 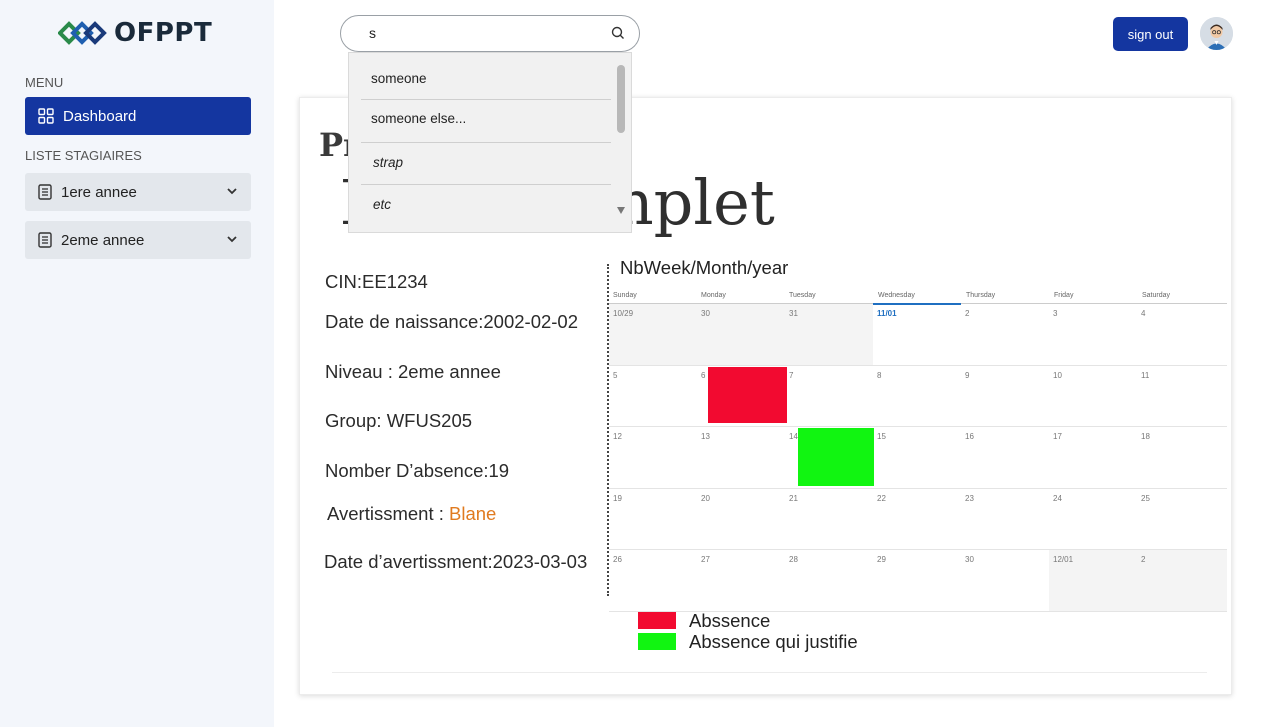 What do you see at coordinates (747, 394) in the screenshot?
I see `absence-marker` at bounding box center [747, 394].